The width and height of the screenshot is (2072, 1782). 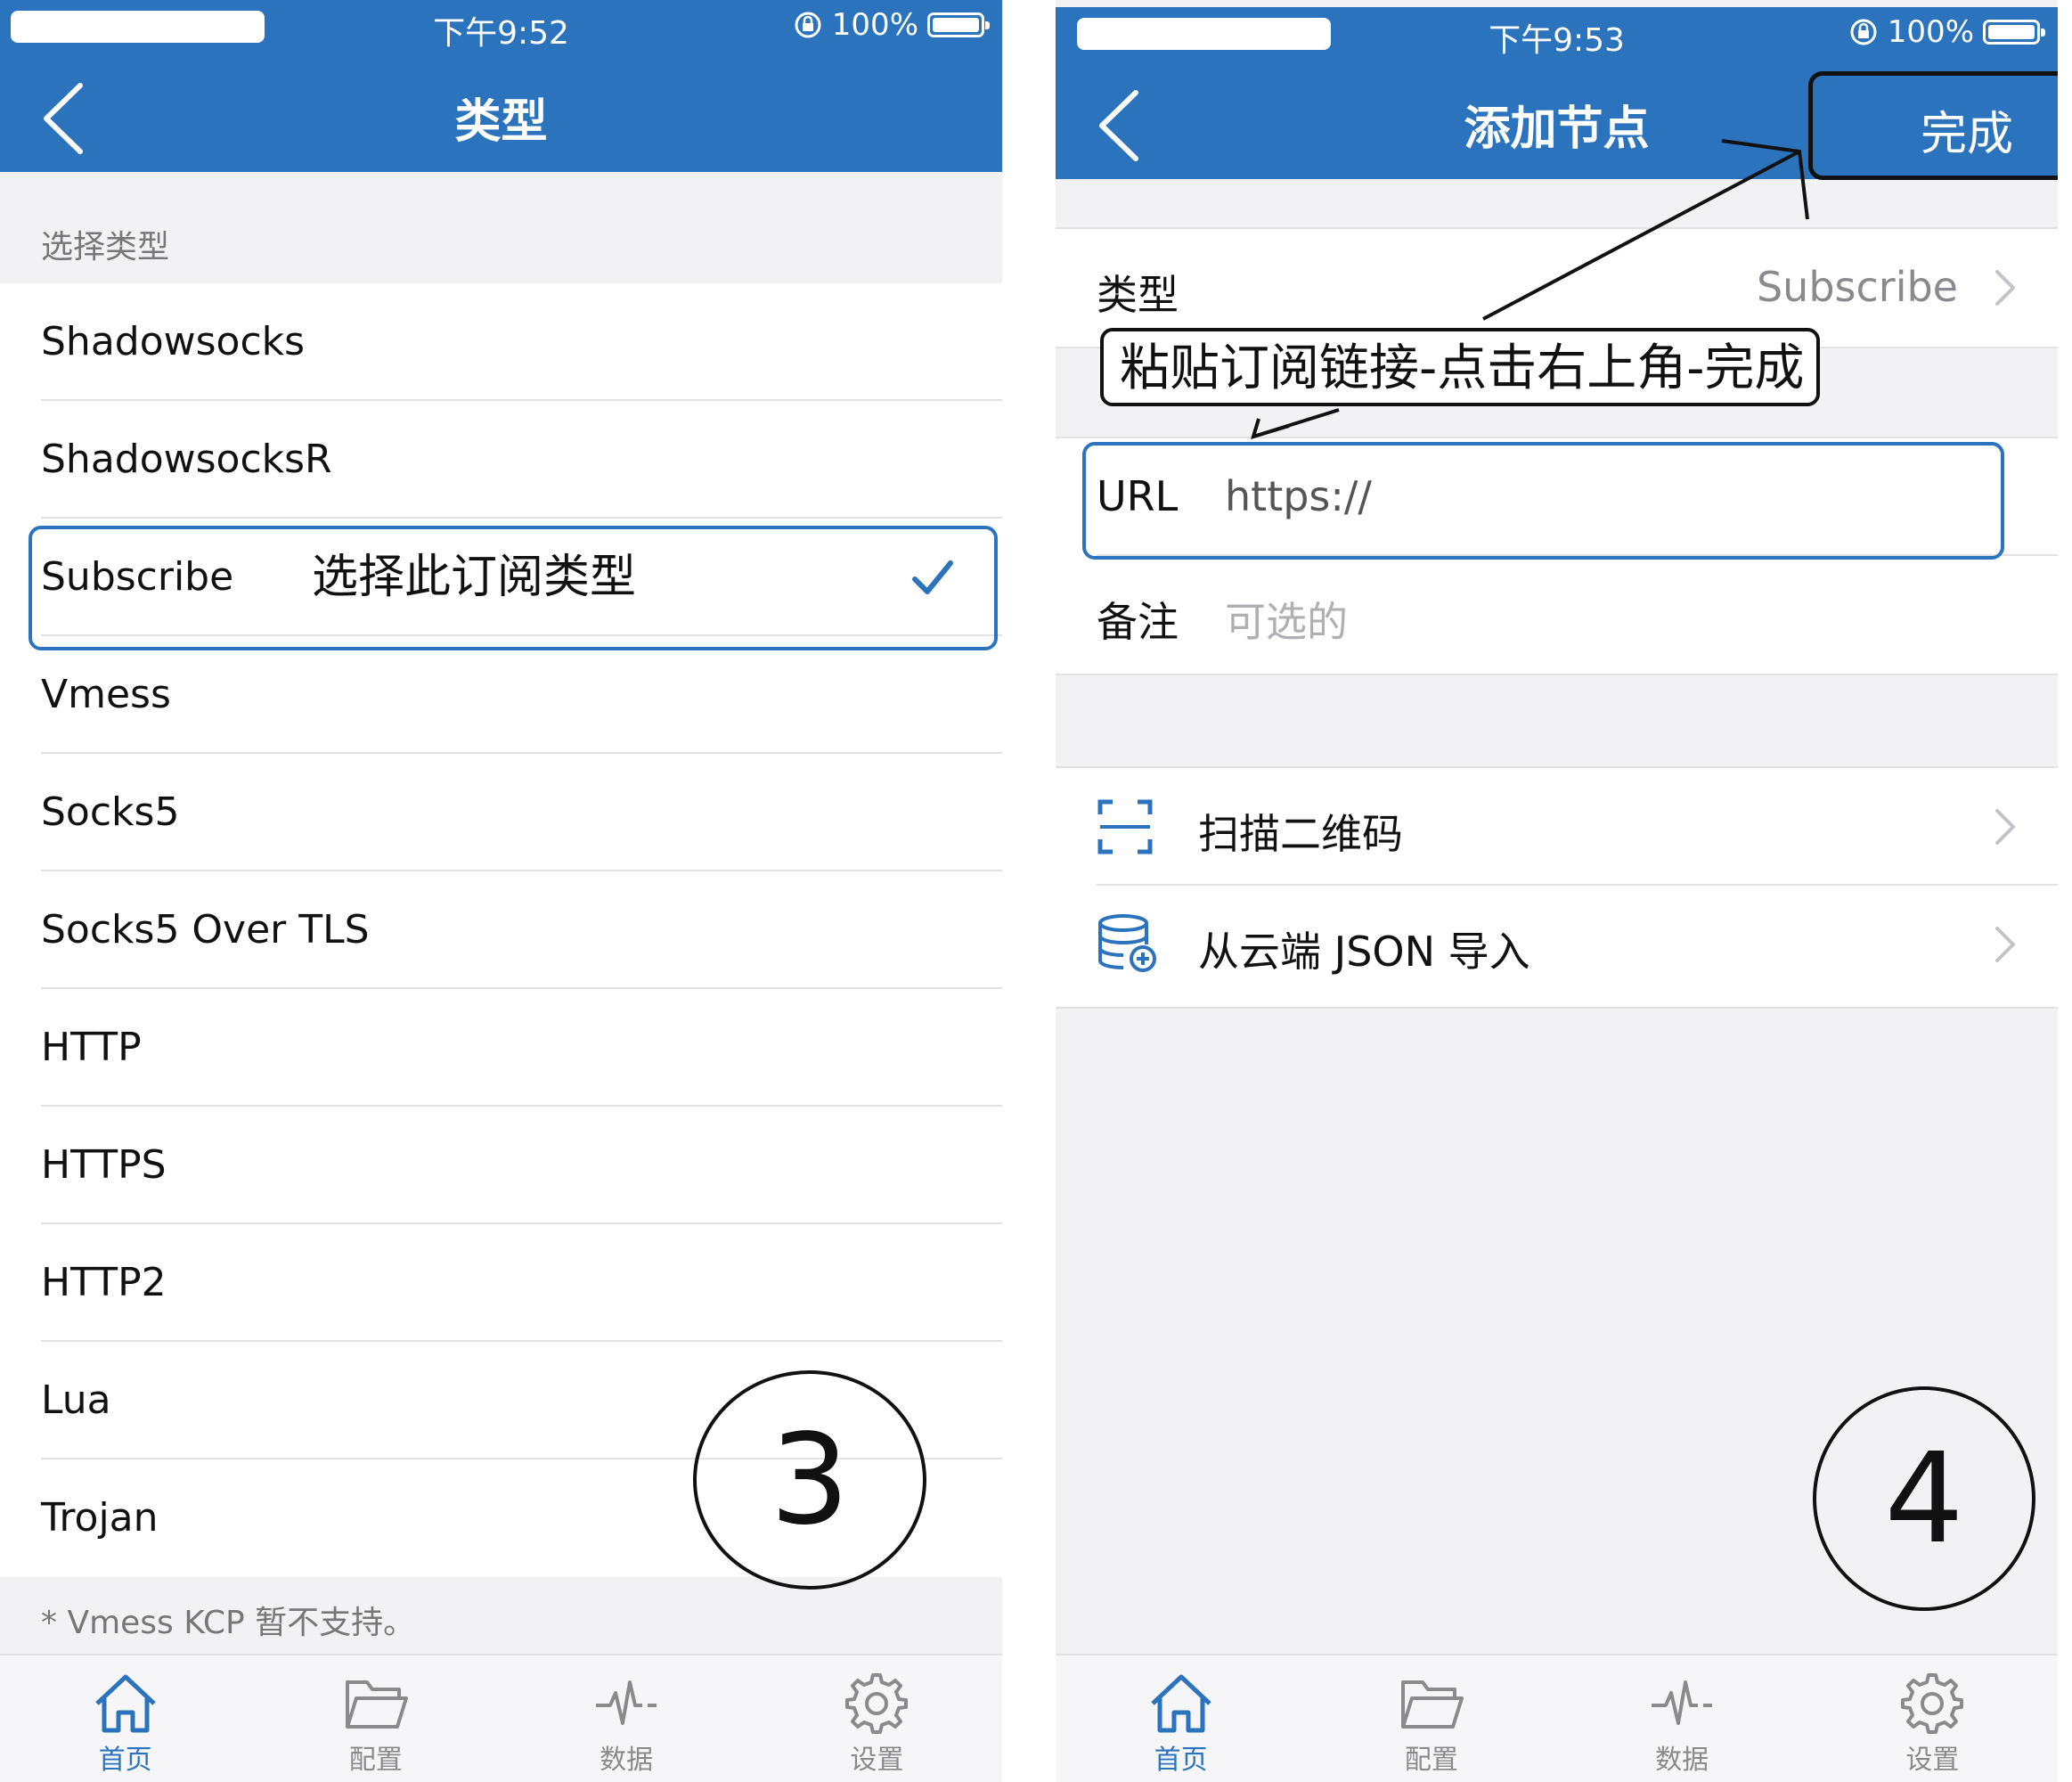 I want to click on battery-percent: 100%, so click(x=874, y=25).